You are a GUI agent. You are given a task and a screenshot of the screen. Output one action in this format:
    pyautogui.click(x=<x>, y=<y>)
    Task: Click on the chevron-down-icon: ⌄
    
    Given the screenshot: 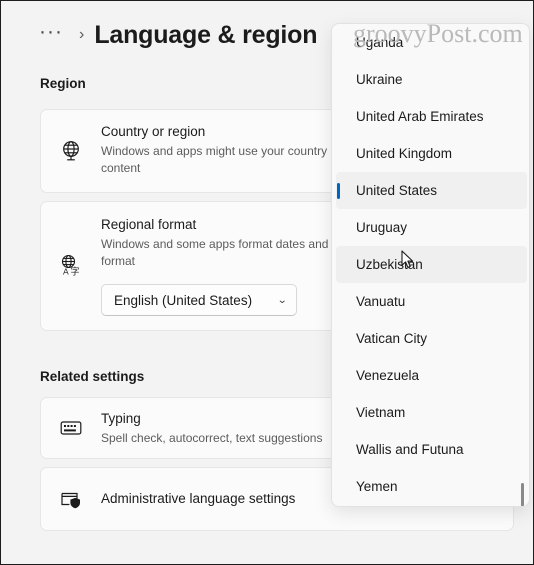 What is the action you would take?
    pyautogui.click(x=282, y=300)
    